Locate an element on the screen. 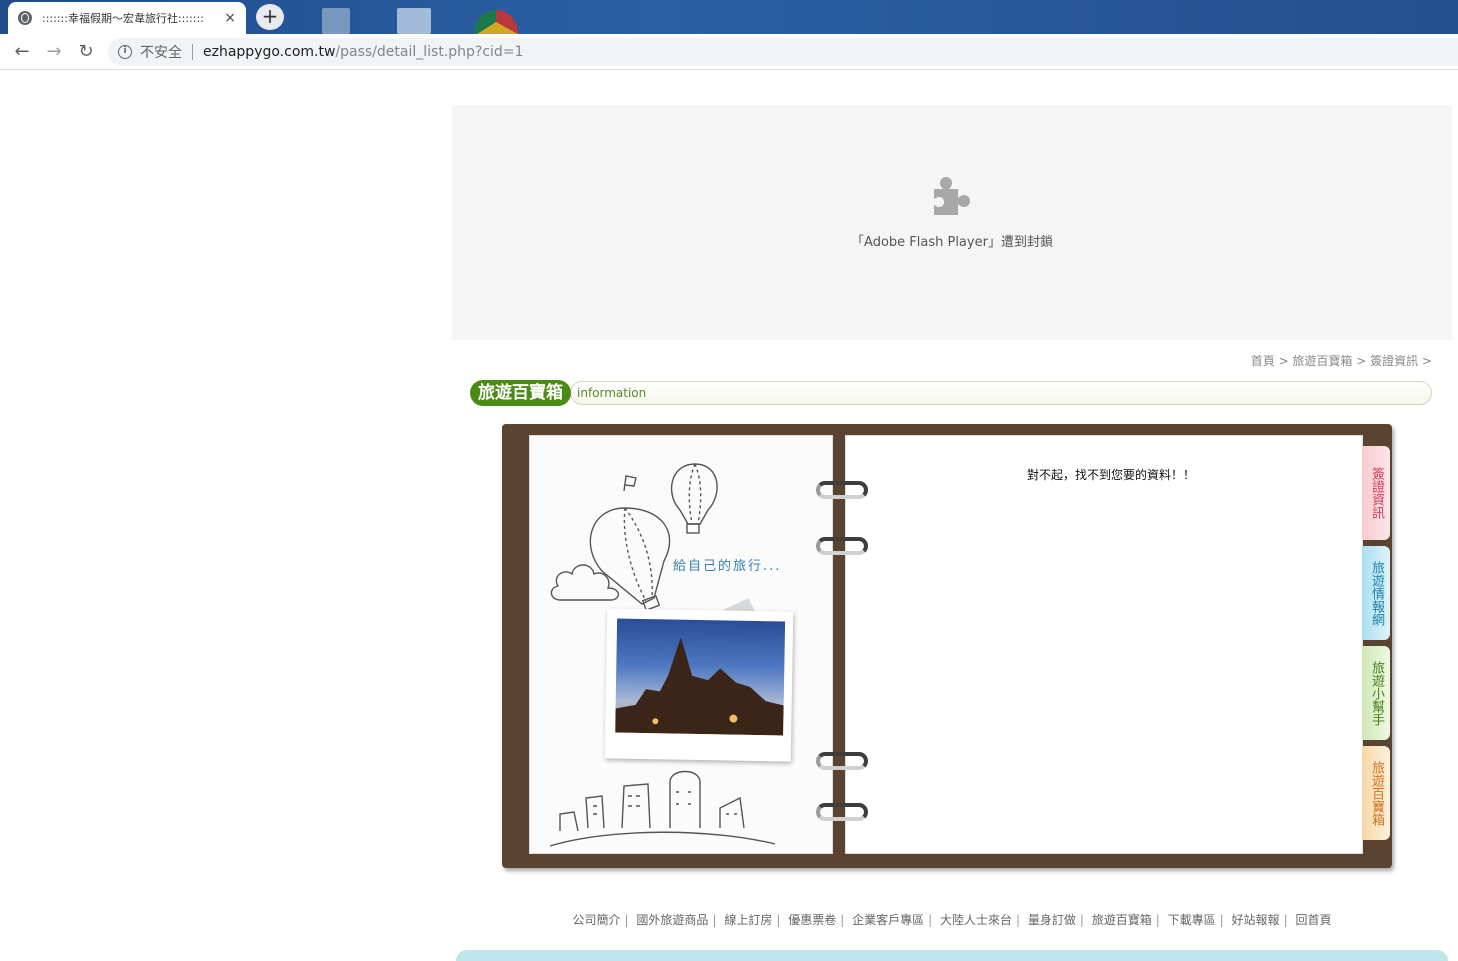 The height and width of the screenshot is (961, 1458). not-found-message: 對不起，找不到您要的資料！！ is located at coordinates (1110, 475).